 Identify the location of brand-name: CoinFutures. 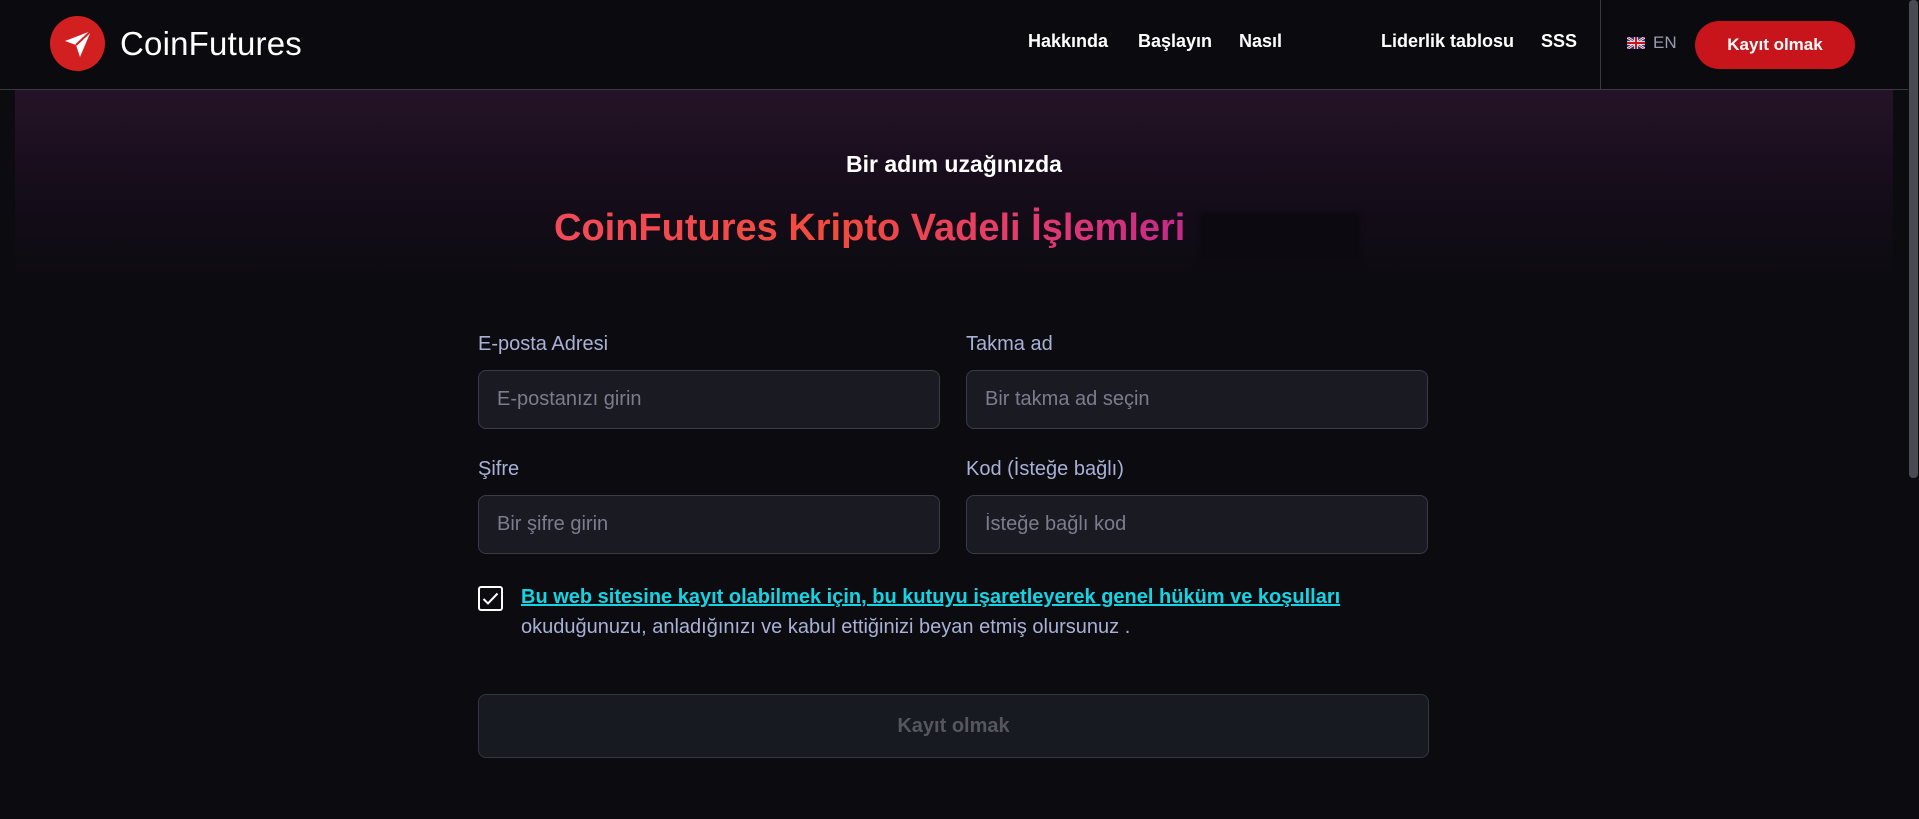
(211, 43).